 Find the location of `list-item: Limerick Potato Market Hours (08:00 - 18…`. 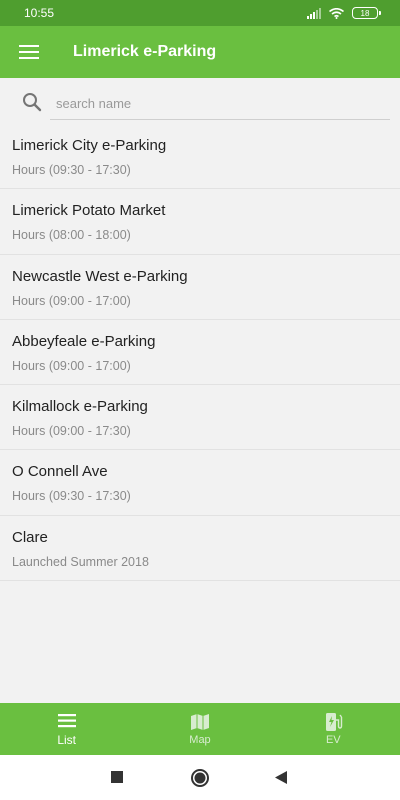

list-item: Limerick Potato Market Hours (08:00 - 18… is located at coordinates (200, 222).